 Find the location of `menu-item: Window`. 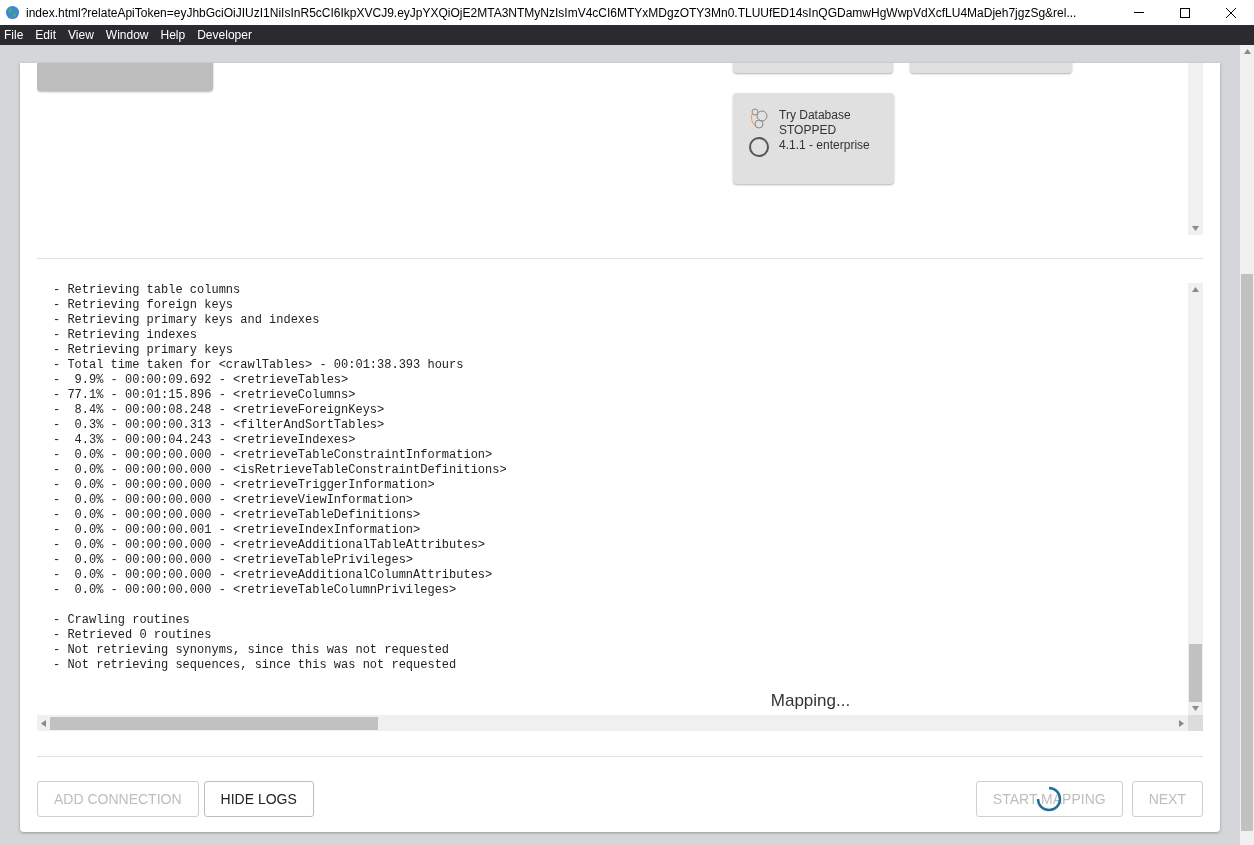

menu-item: Window is located at coordinates (127, 35).